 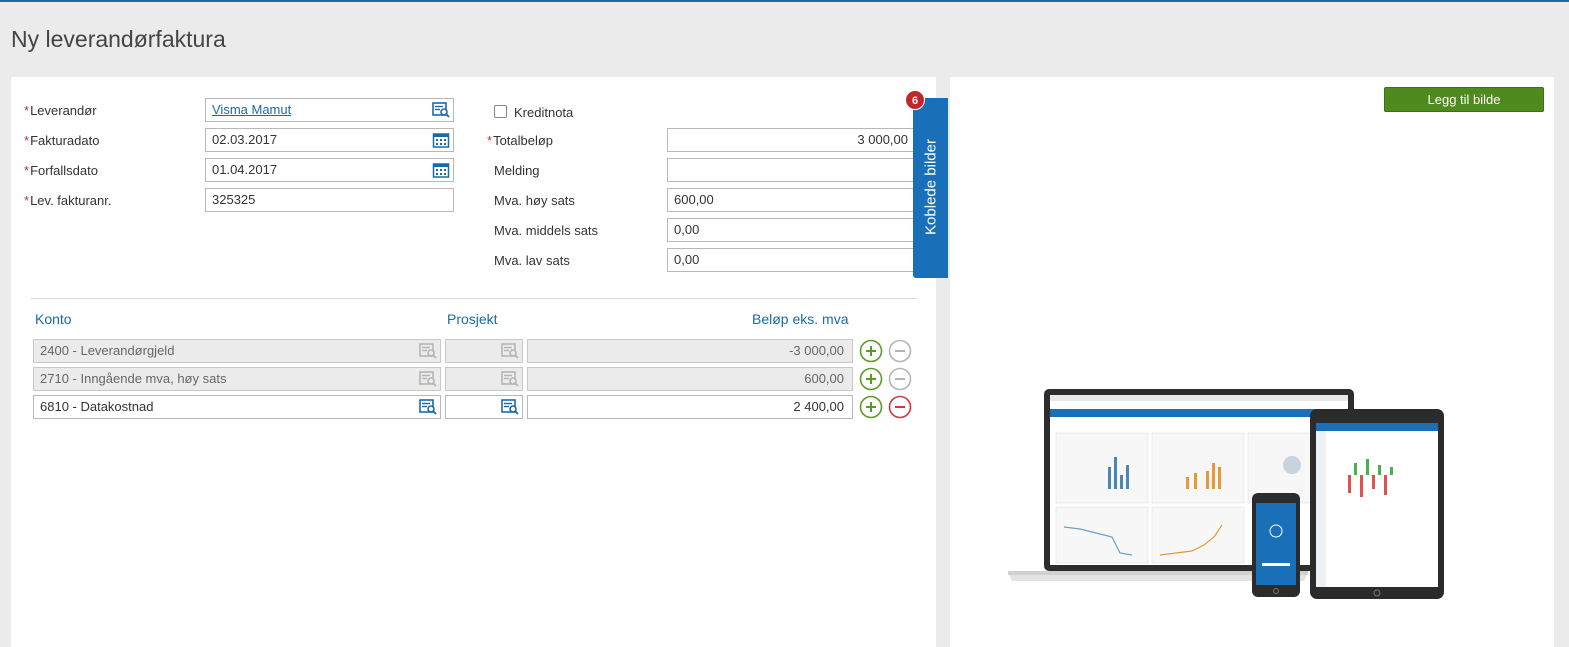 I want to click on col-header-account: Konto, so click(x=53, y=319).